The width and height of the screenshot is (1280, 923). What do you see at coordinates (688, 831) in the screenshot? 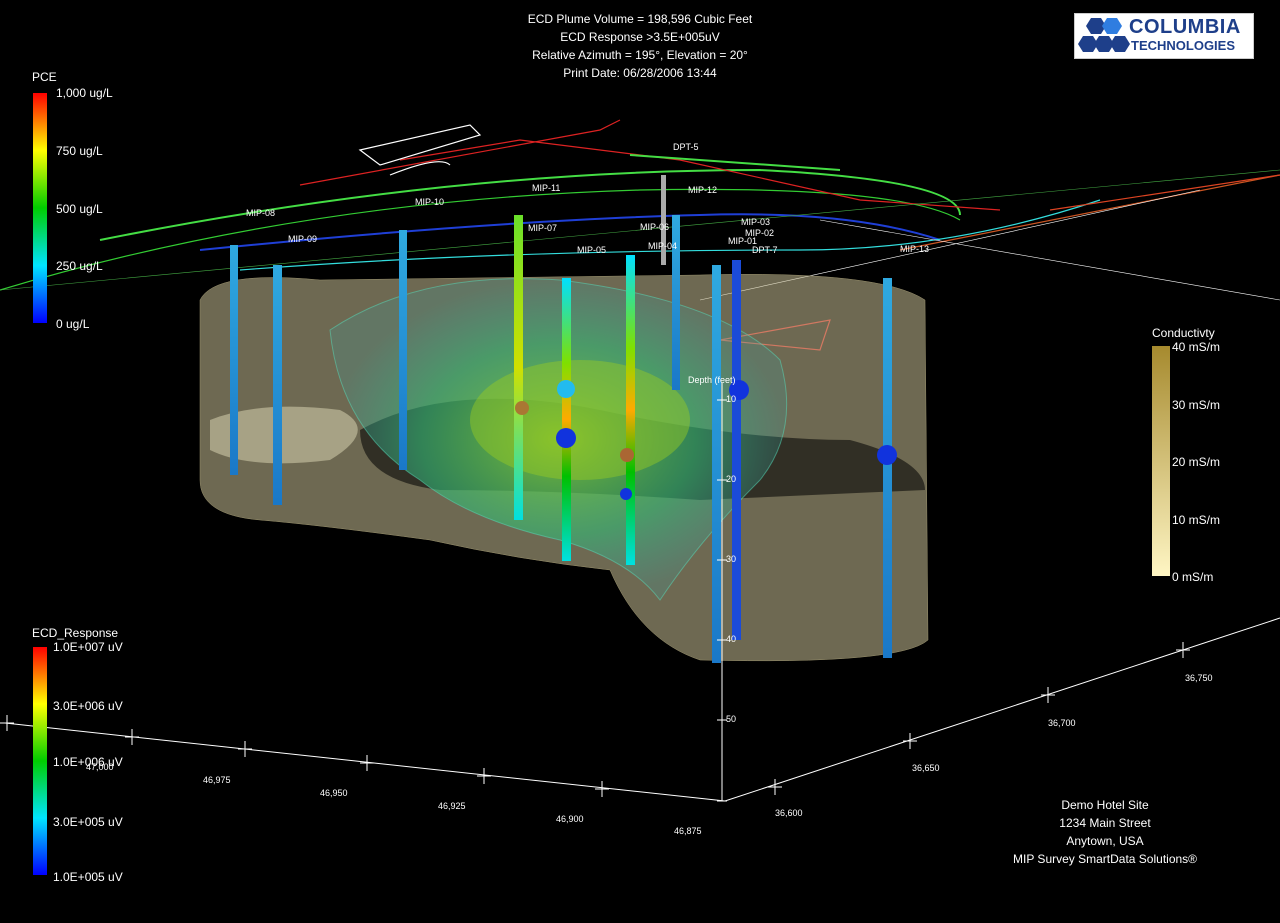
I see `x-axis-label: 46,875` at bounding box center [688, 831].